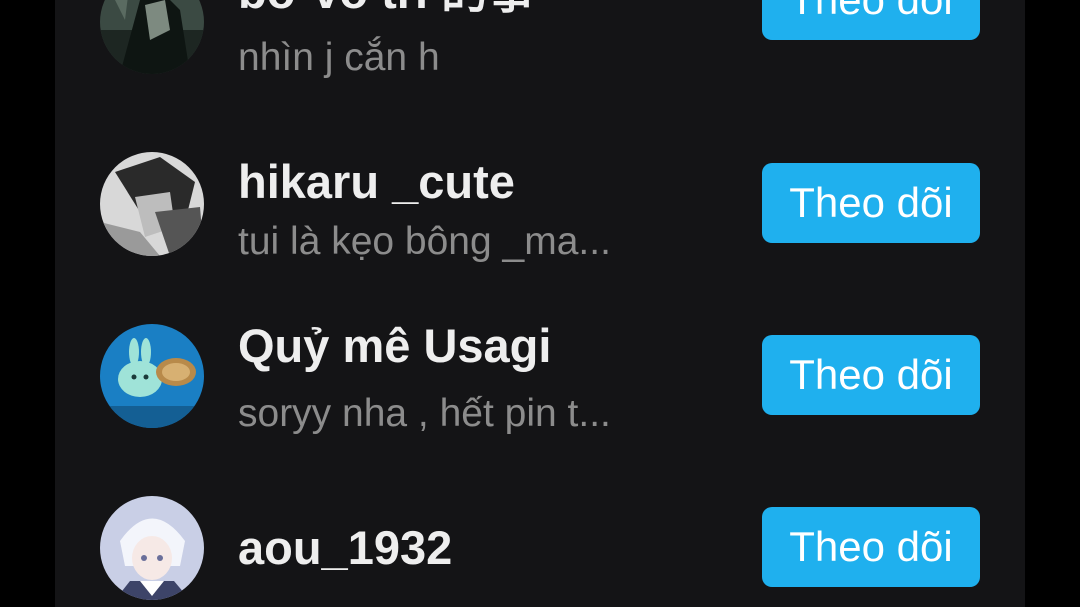 The height and width of the screenshot is (607, 1080). Describe the element at coordinates (386, 7) in the screenshot. I see `username: bơ vô tri 的事` at that location.